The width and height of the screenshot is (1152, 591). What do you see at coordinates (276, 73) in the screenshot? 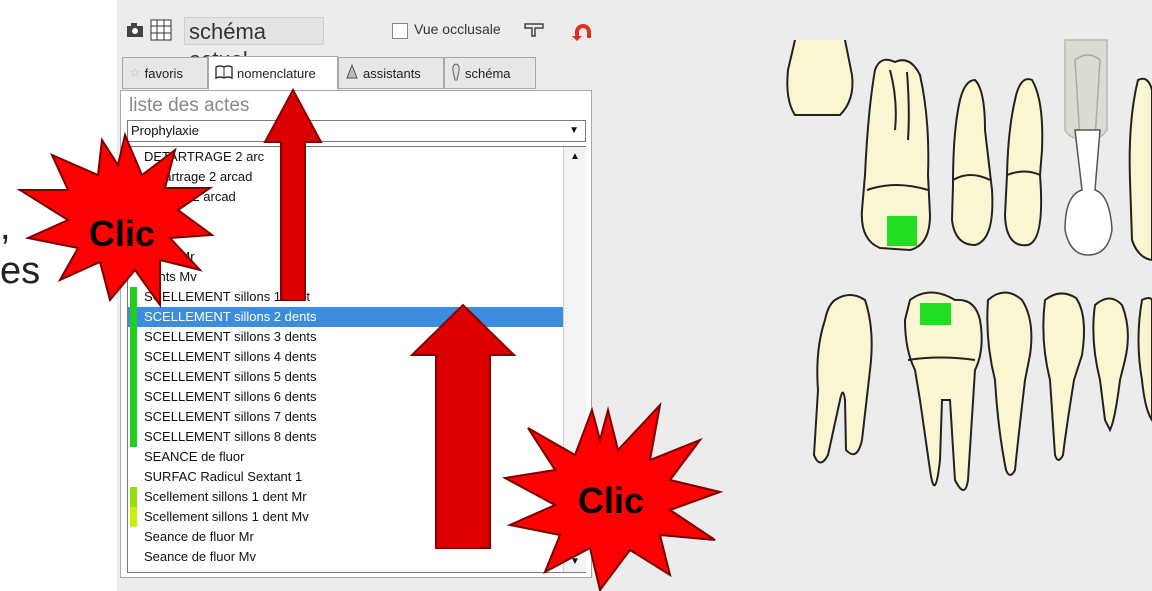
I see `tab-nomenclature-label: nomenclature` at bounding box center [276, 73].